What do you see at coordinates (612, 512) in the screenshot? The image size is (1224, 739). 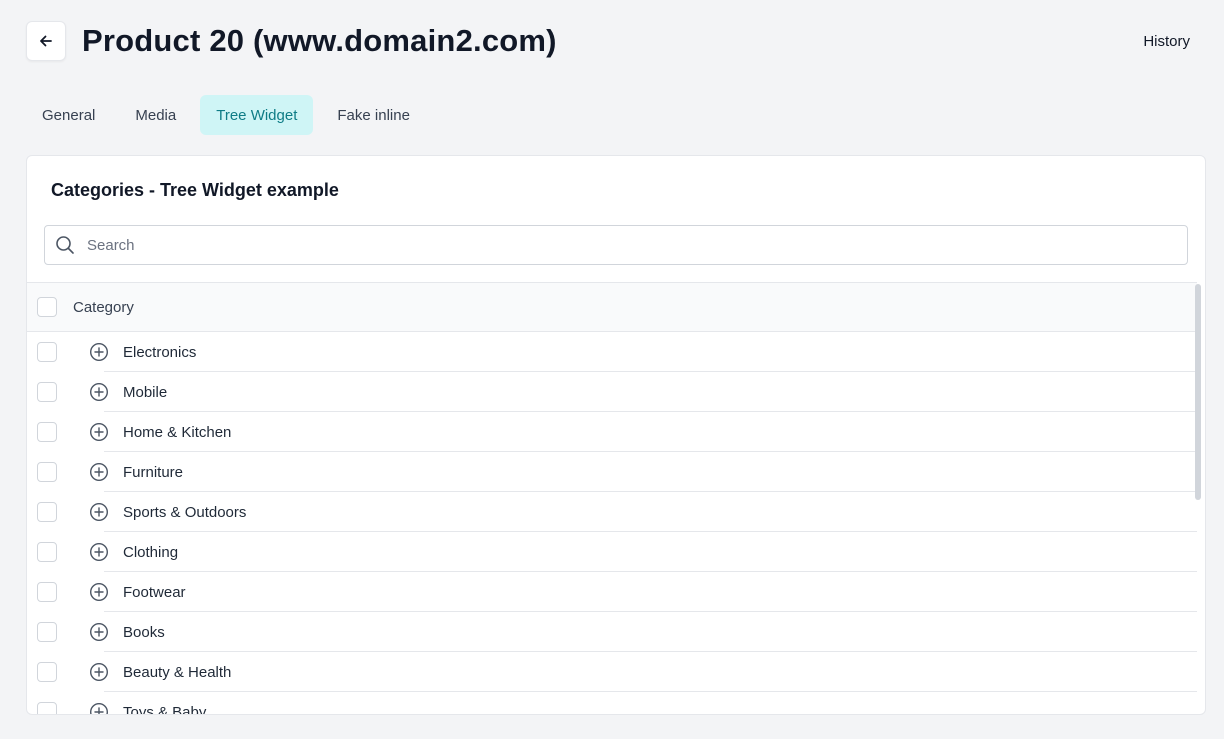 I see `table-row: Sports & Outdoors` at bounding box center [612, 512].